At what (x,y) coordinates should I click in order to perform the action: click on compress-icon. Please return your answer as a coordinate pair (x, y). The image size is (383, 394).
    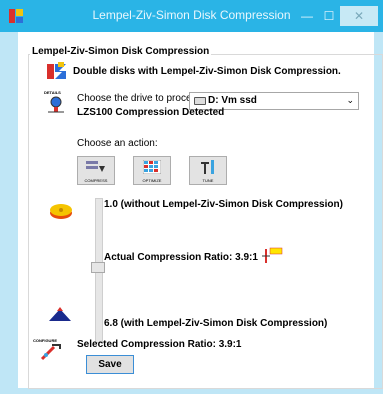
    Looking at the image, I should click on (95, 166).